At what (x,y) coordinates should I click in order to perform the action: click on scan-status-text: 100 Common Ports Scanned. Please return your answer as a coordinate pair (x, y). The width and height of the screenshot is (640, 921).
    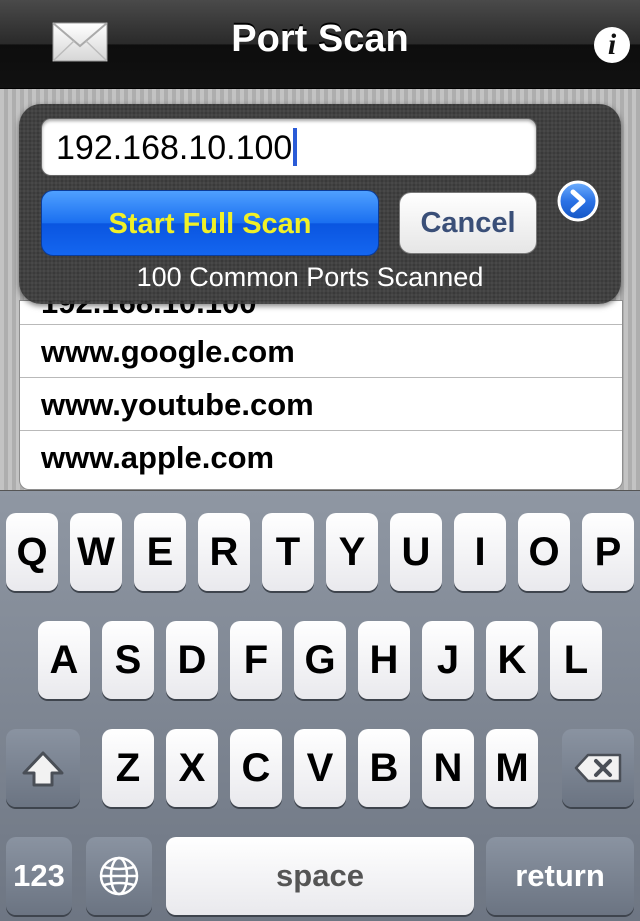
    Looking at the image, I should click on (310, 277).